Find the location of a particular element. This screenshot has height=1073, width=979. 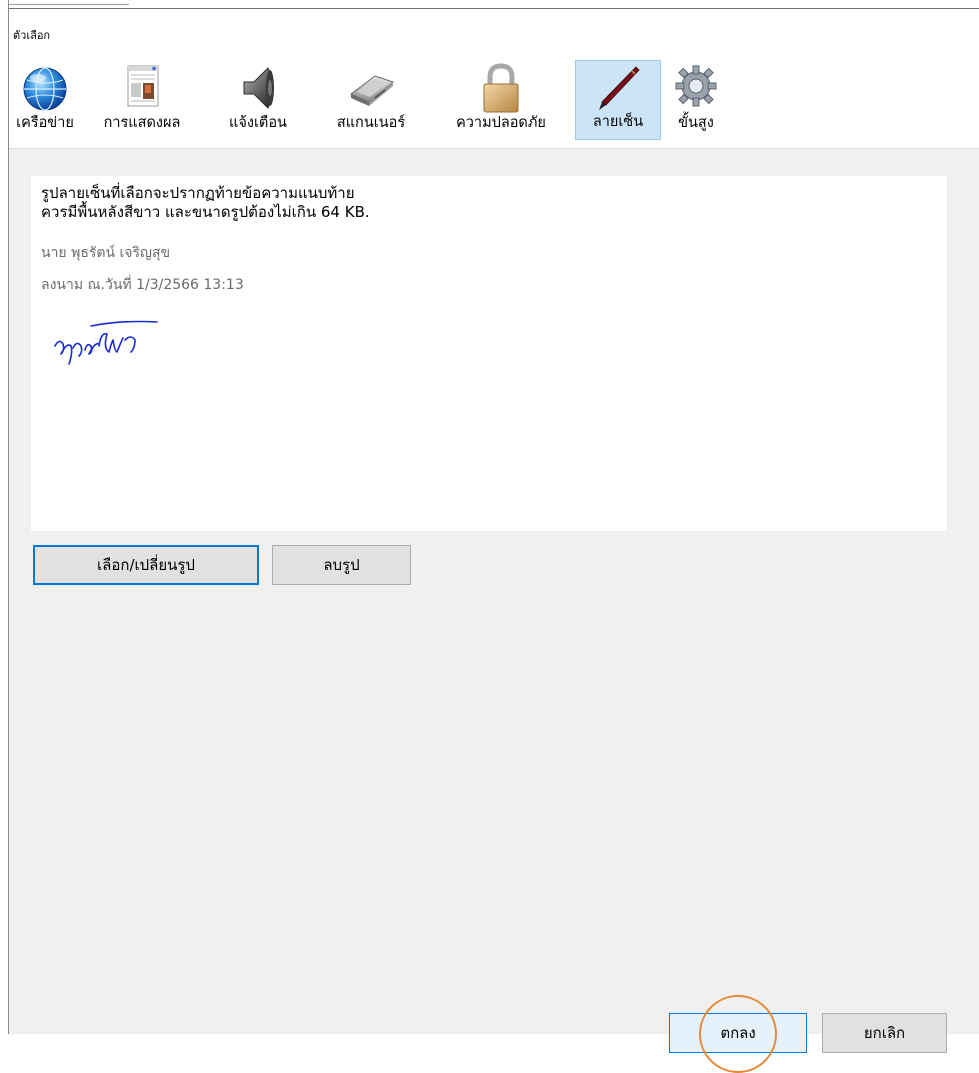

tab-advanced-label: ขั้นสูง is located at coordinates (696, 123).